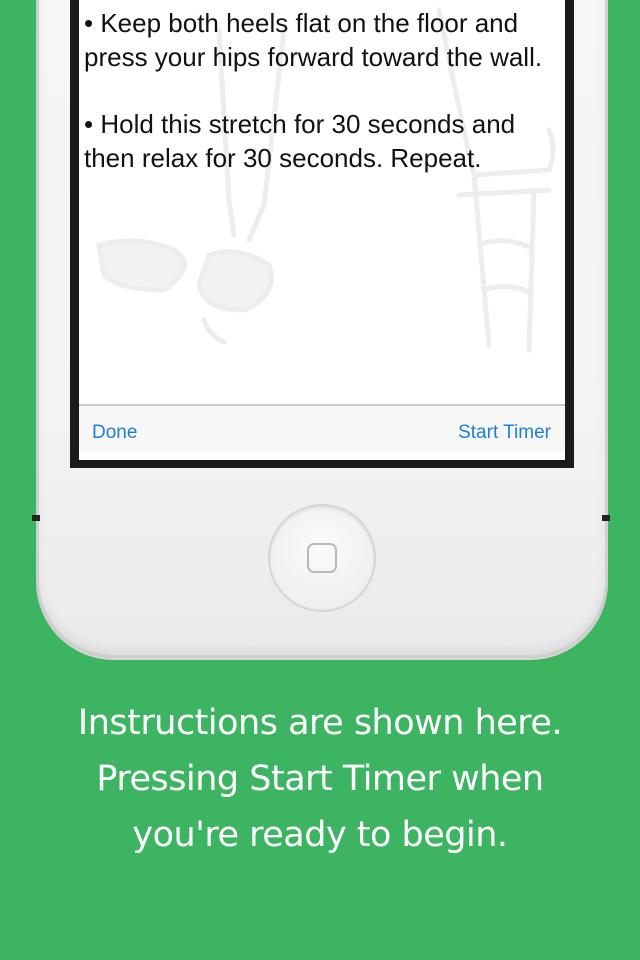 The height and width of the screenshot is (960, 640). I want to click on caption-line-3: you're ready to begin., so click(320, 835).